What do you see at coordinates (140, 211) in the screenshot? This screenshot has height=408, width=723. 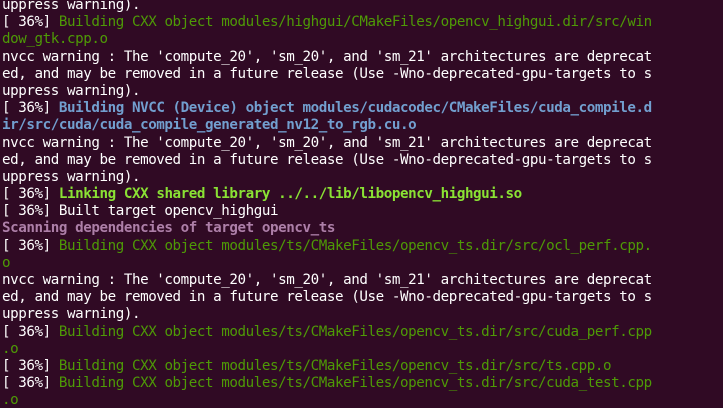 I see `terminal-text-segment: [ 36%] Built target opencv_highgui` at bounding box center [140, 211].